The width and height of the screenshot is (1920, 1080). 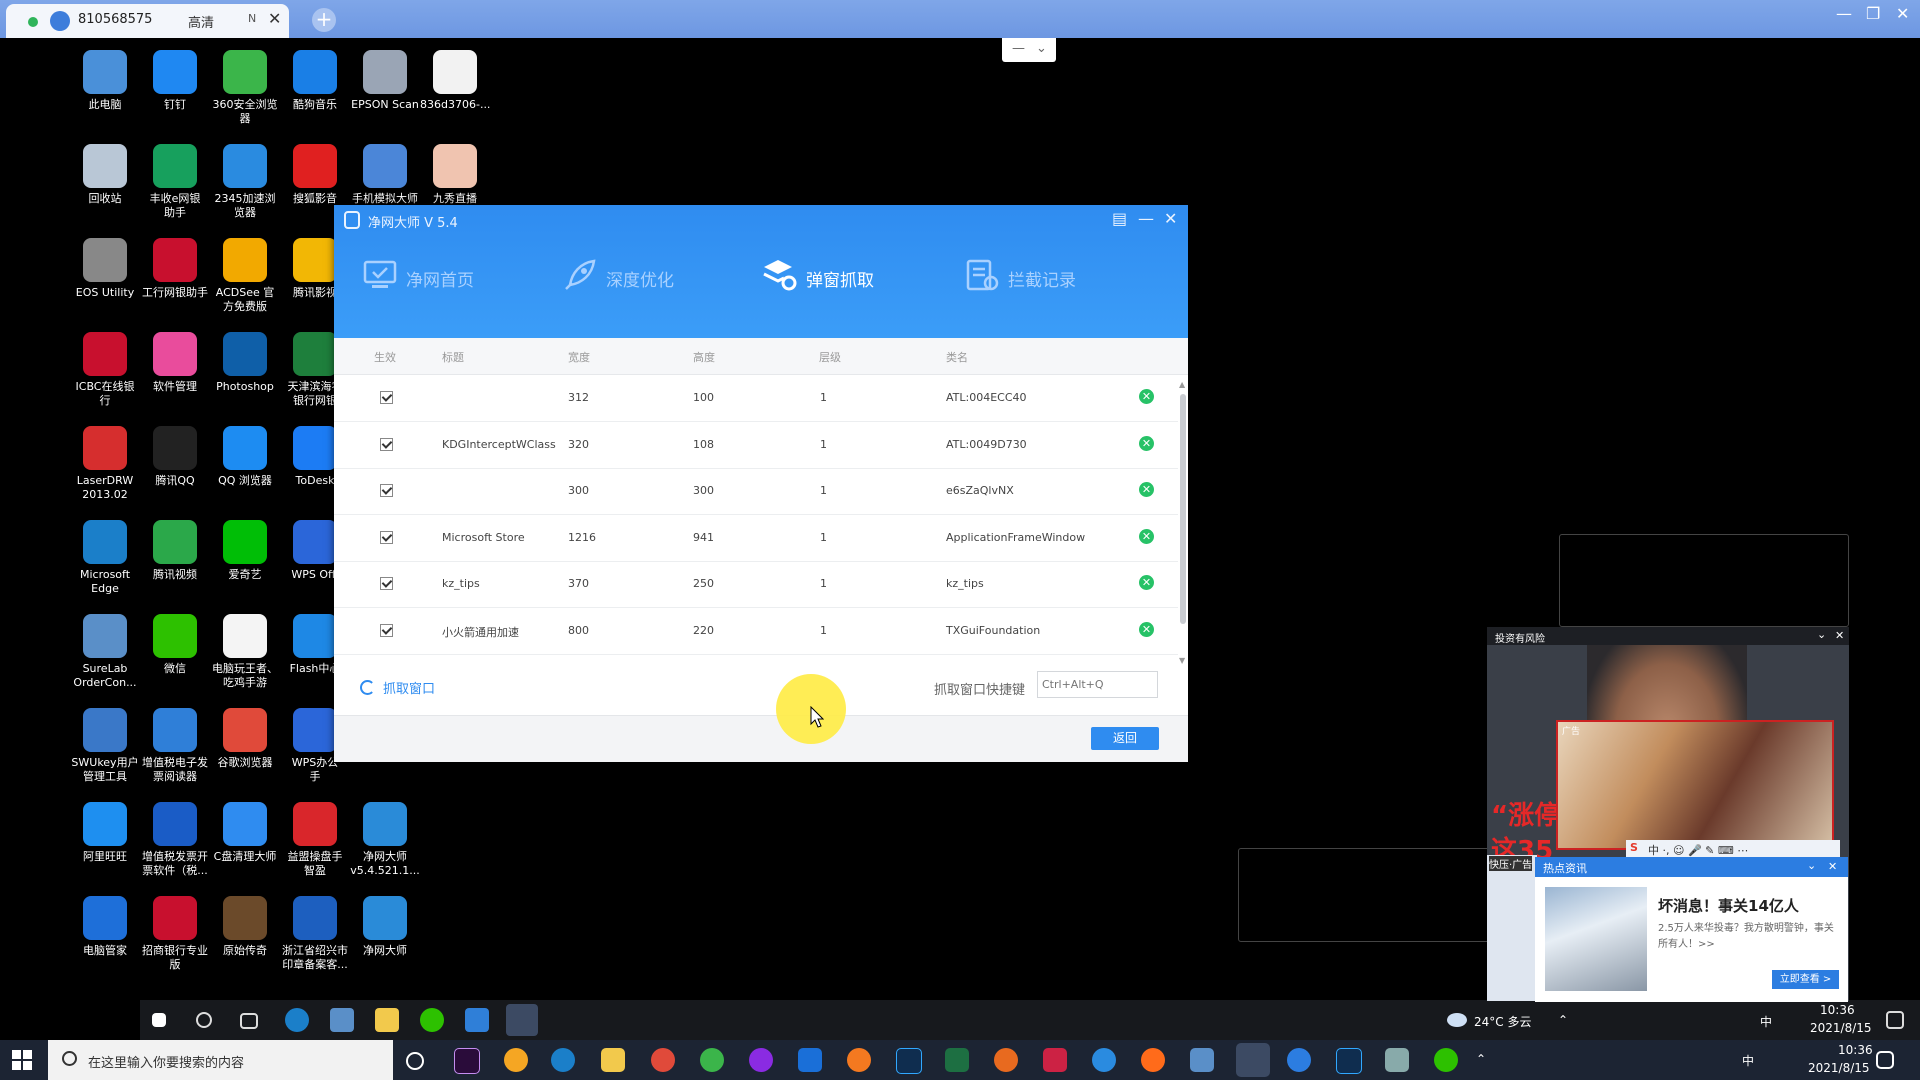 What do you see at coordinates (1695, 785) in the screenshot?
I see `game-ad-image: 广告` at bounding box center [1695, 785].